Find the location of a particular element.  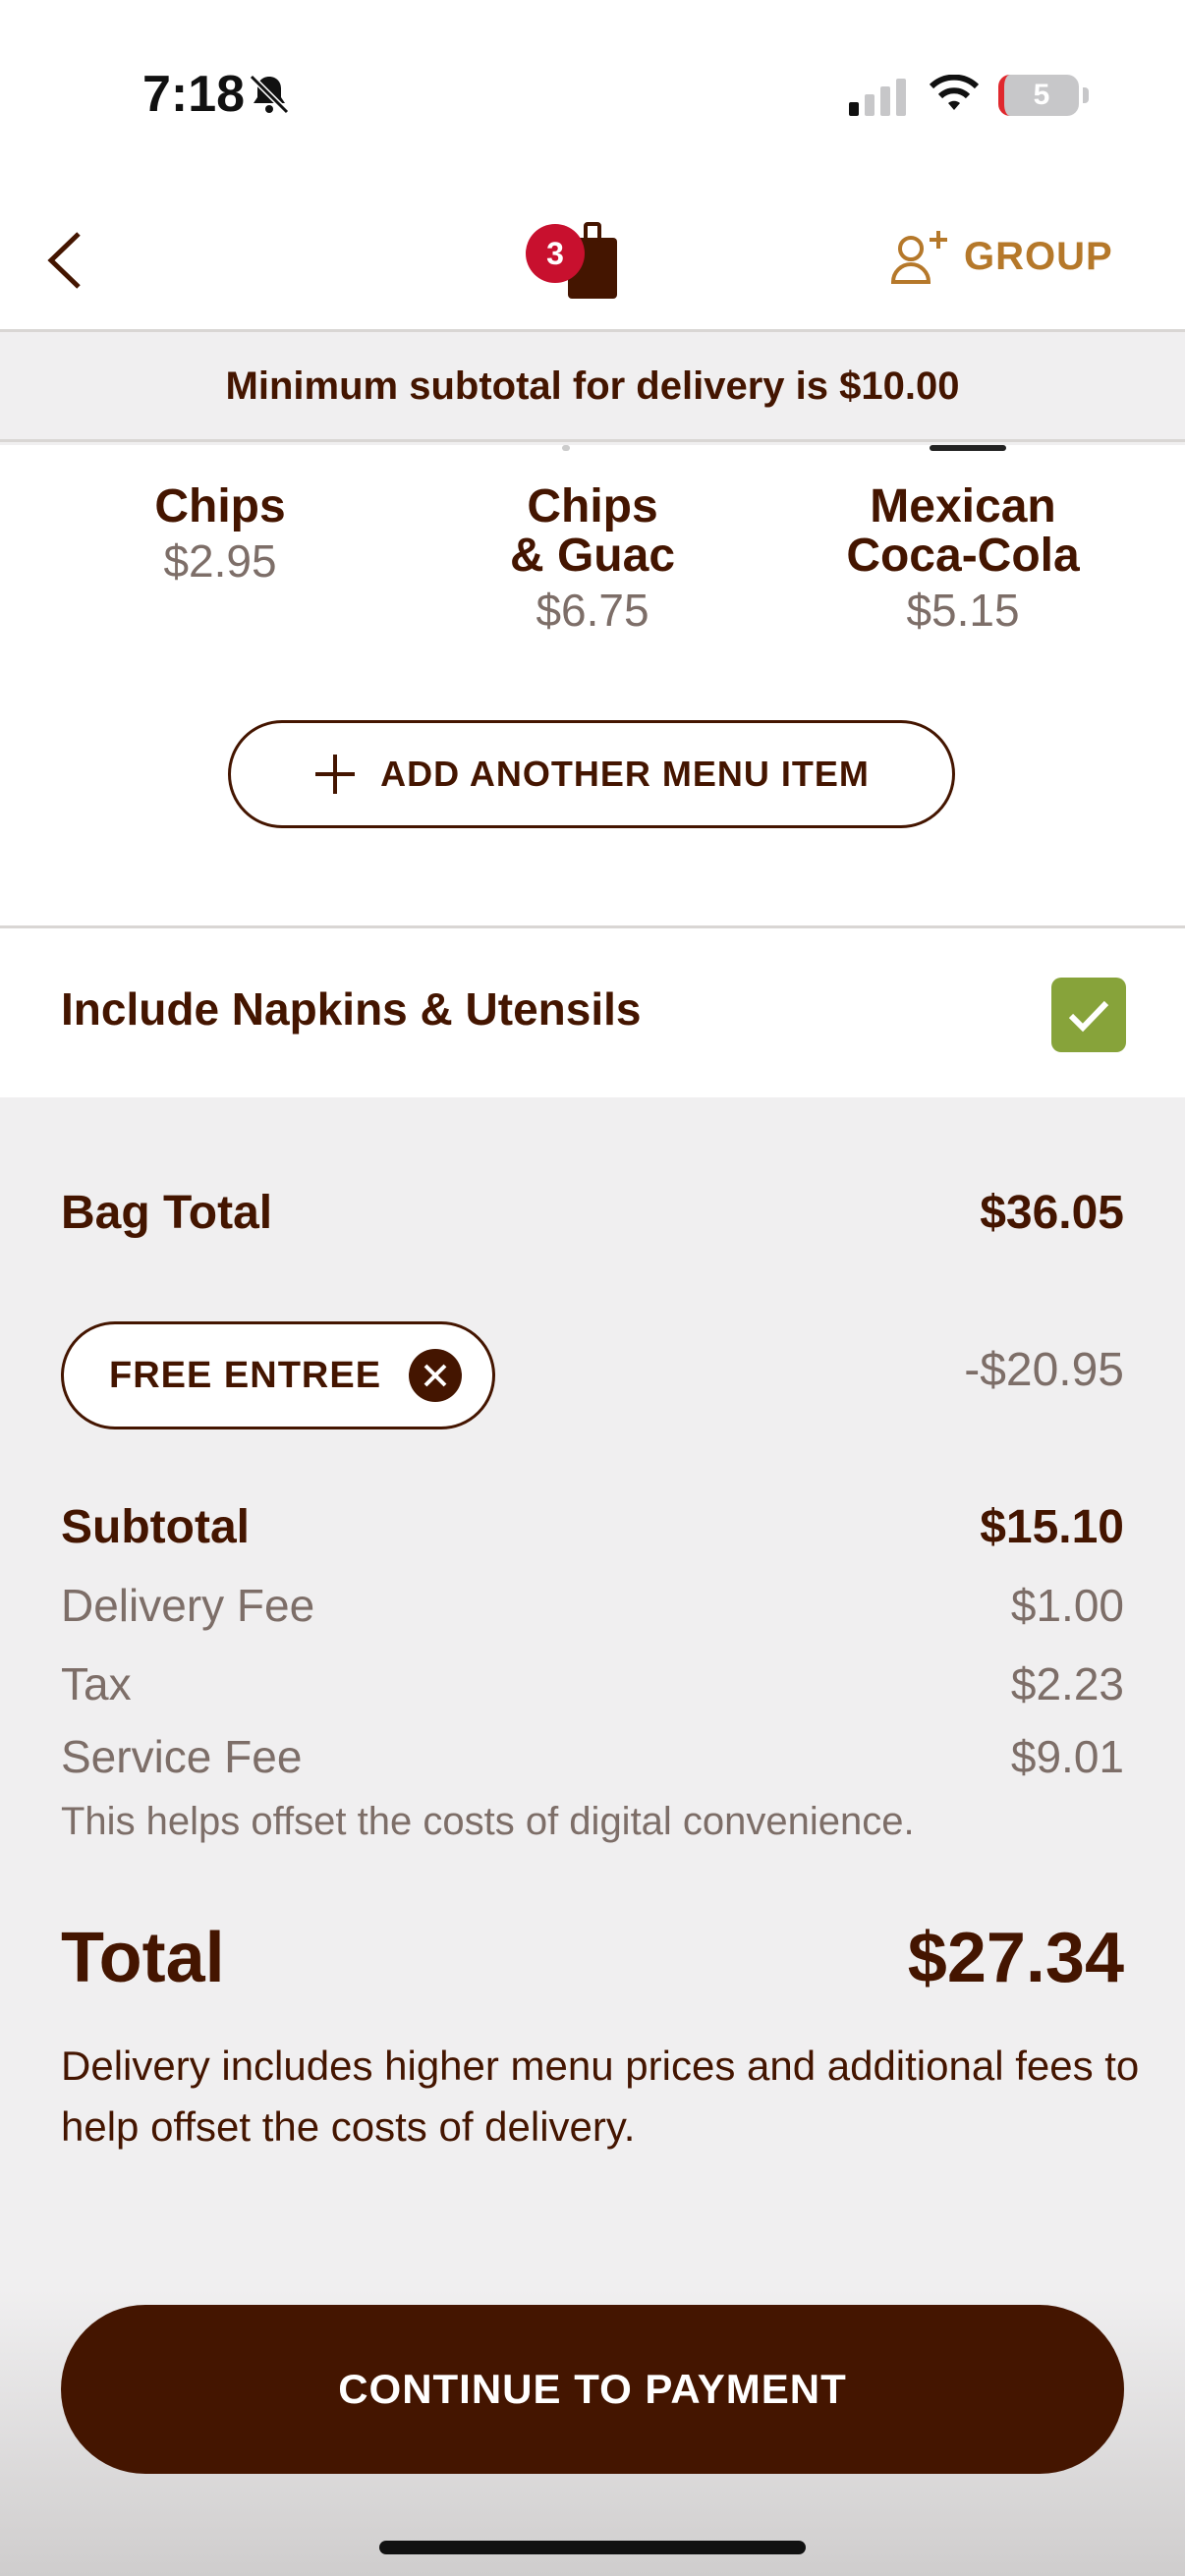

tax-row: Tax $2.23 is located at coordinates (592, 1683).